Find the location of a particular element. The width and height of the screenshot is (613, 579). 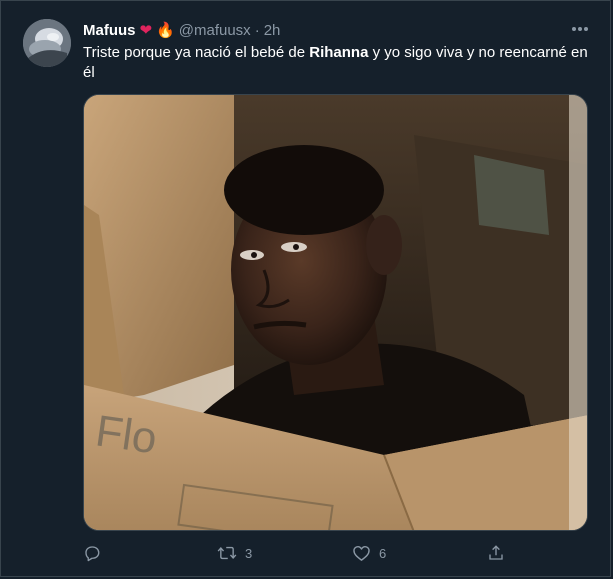

reply-button is located at coordinates (96, 553).